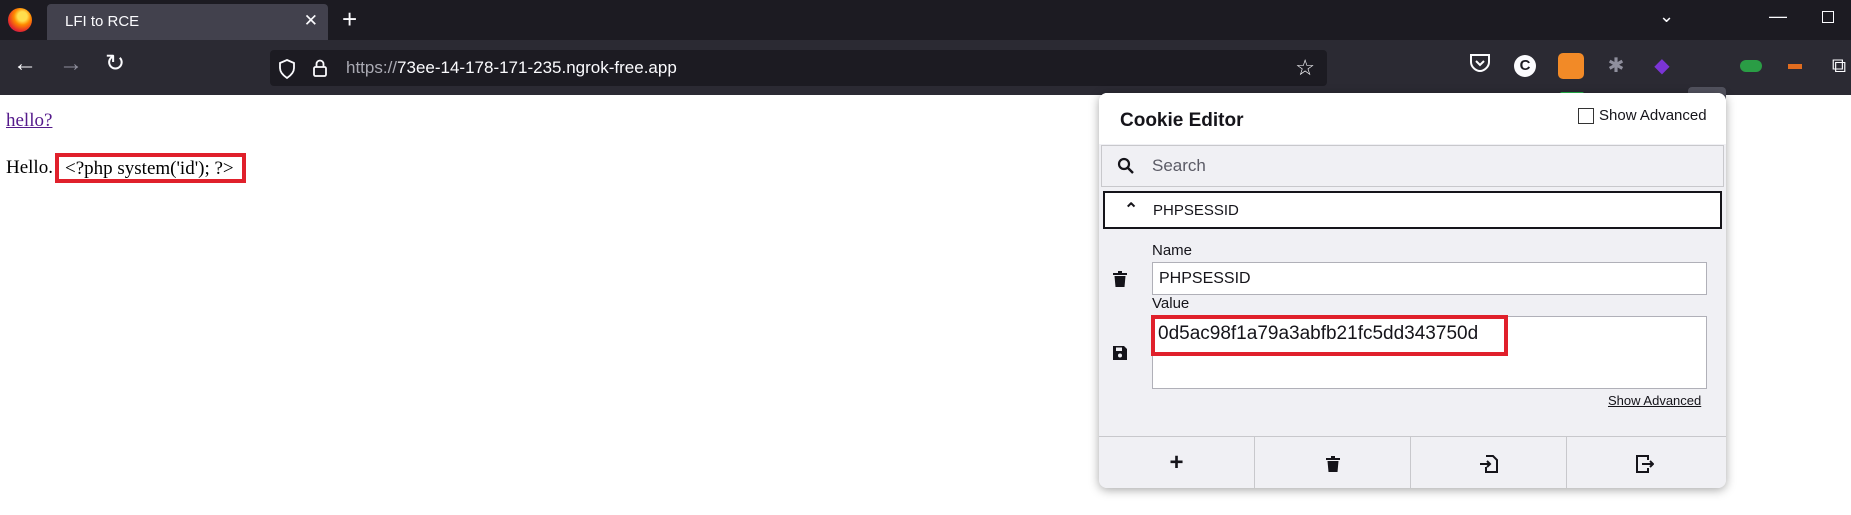 The height and width of the screenshot is (515, 1851). I want to click on lock-icon, so click(320, 68).